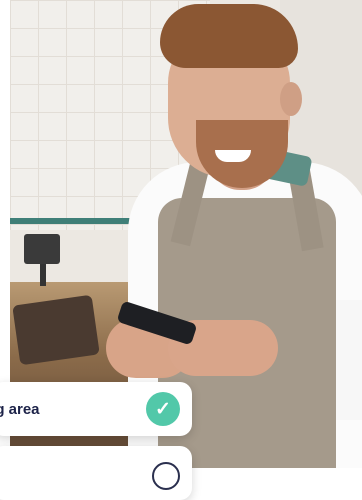 The image size is (362, 500). What do you see at coordinates (74, 221) in the screenshot?
I see `shelf` at bounding box center [74, 221].